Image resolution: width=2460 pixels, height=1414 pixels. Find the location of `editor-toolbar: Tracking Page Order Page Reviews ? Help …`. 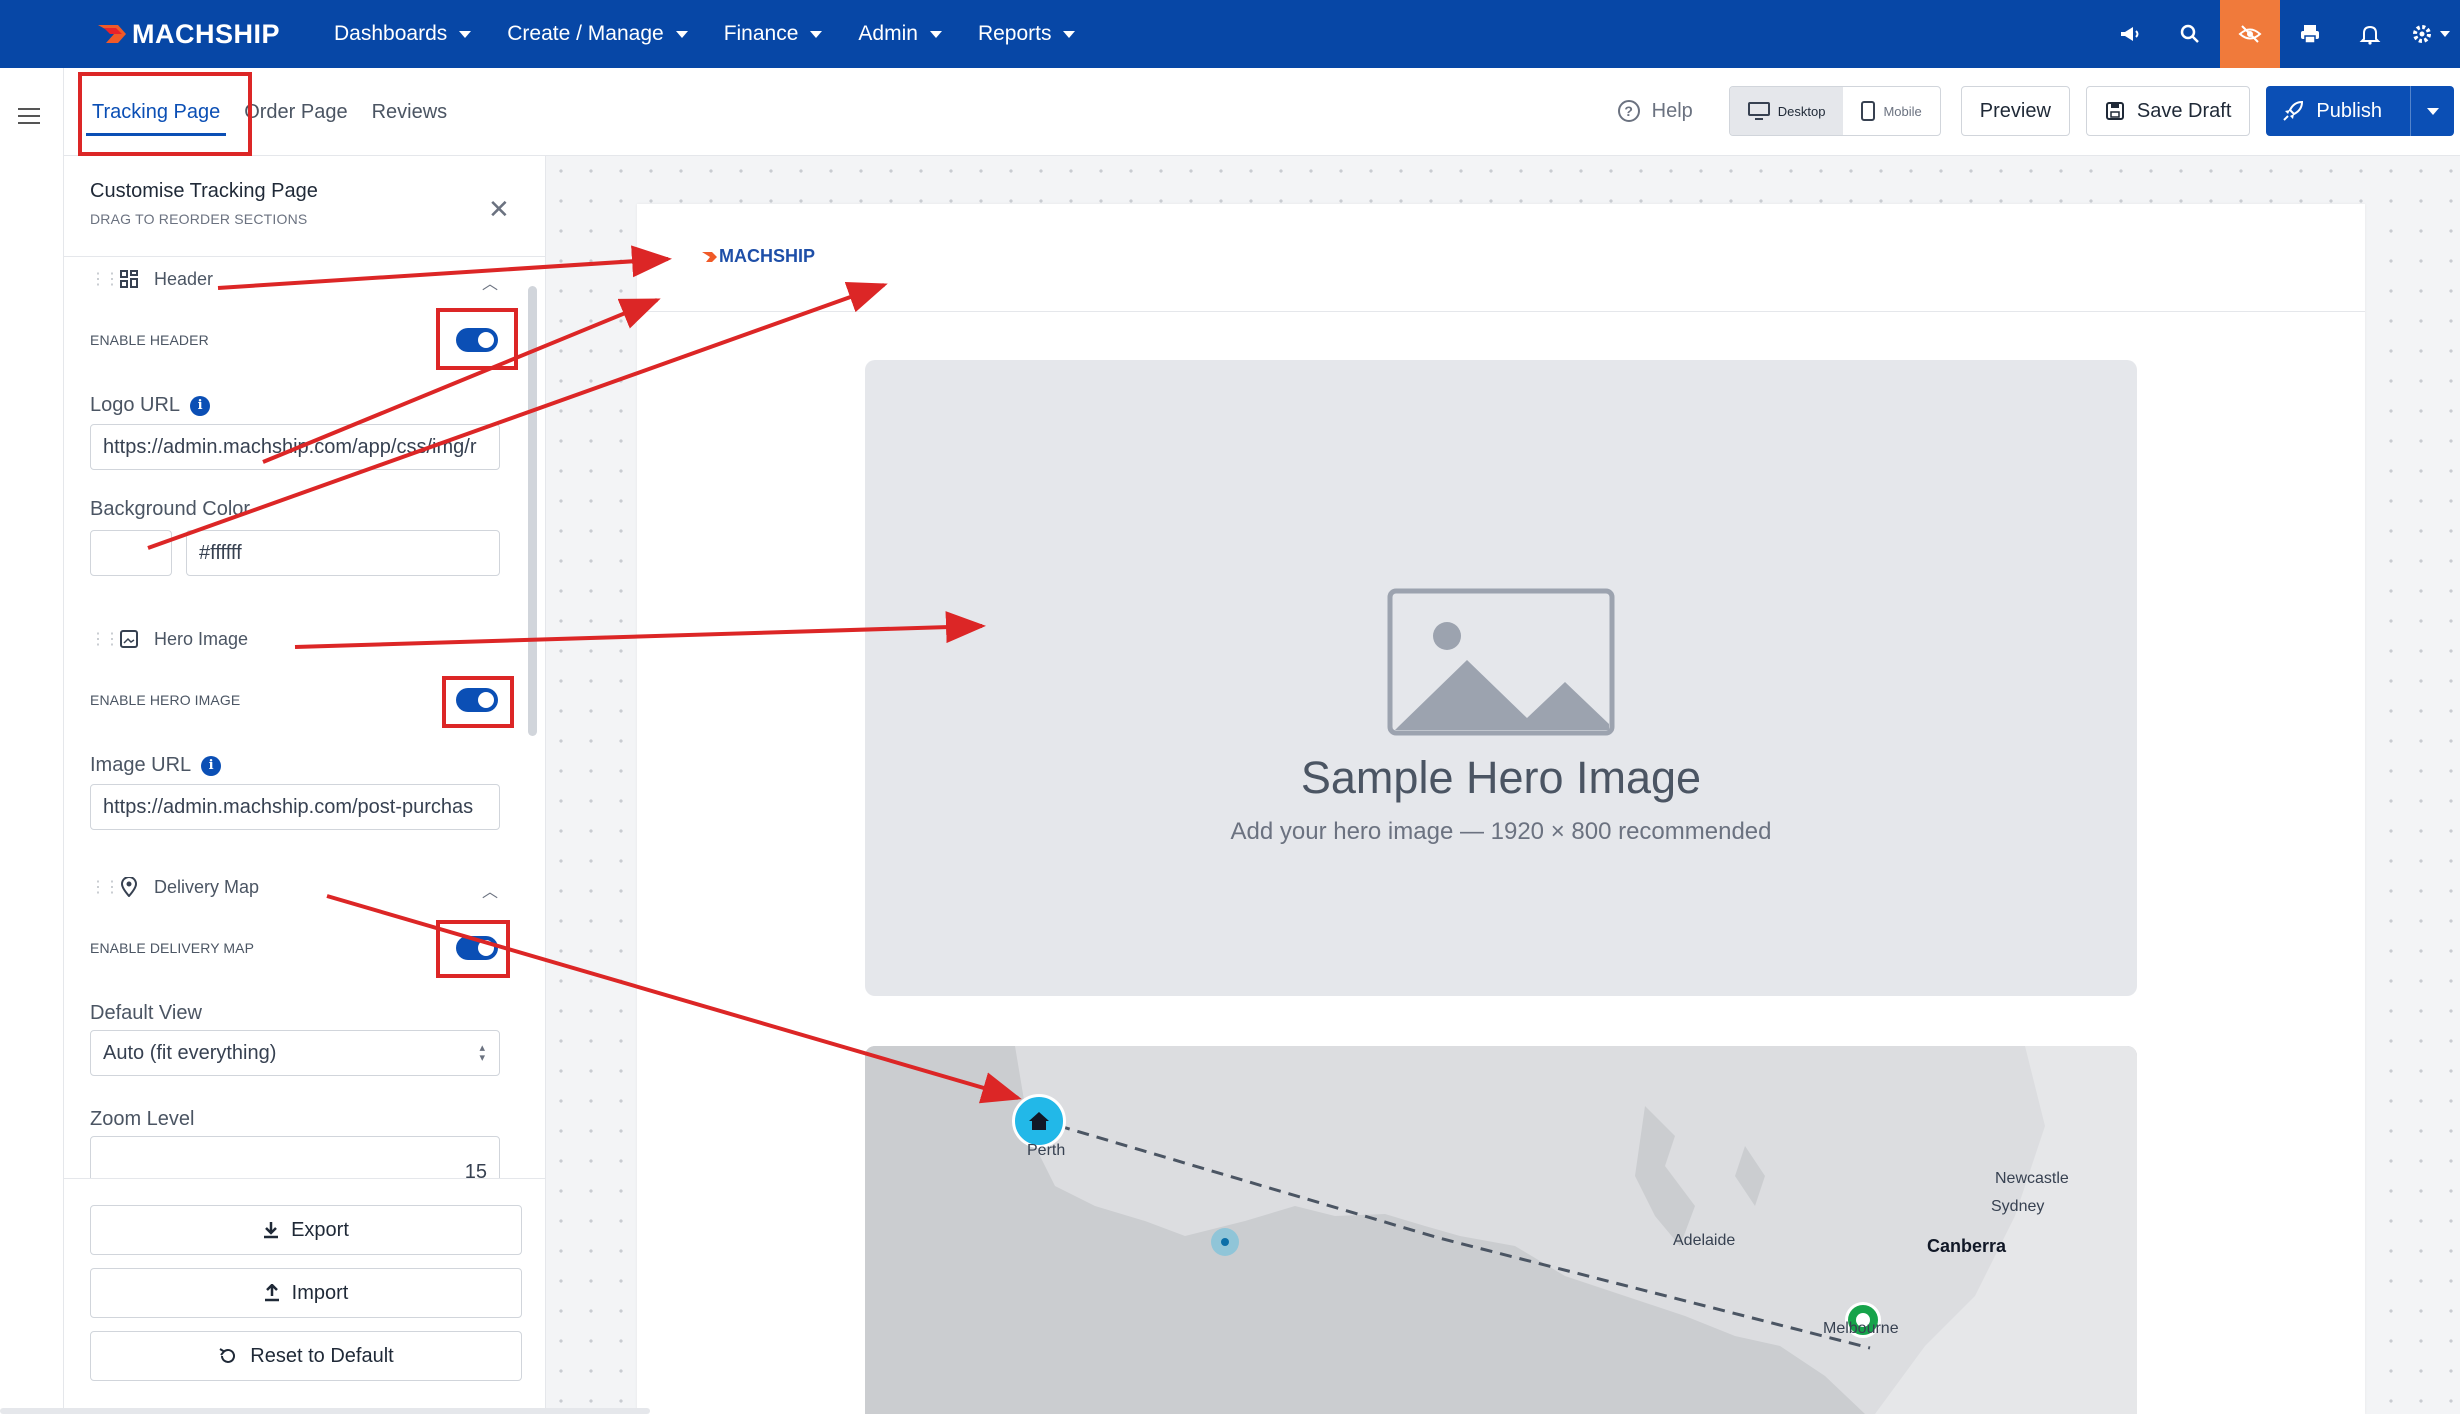

editor-toolbar: Tracking Page Order Page Reviews ? Help … is located at coordinates (1262, 112).